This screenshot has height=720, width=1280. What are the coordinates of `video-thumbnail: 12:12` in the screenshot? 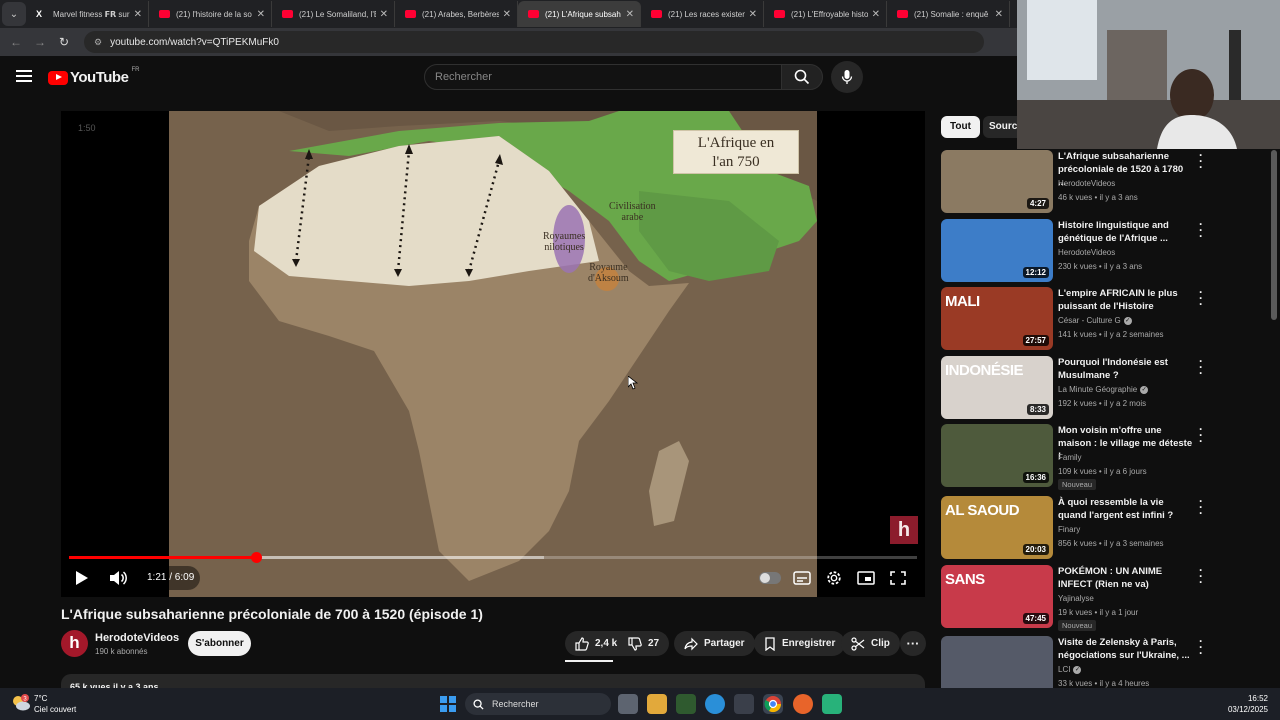 It's located at (997, 250).